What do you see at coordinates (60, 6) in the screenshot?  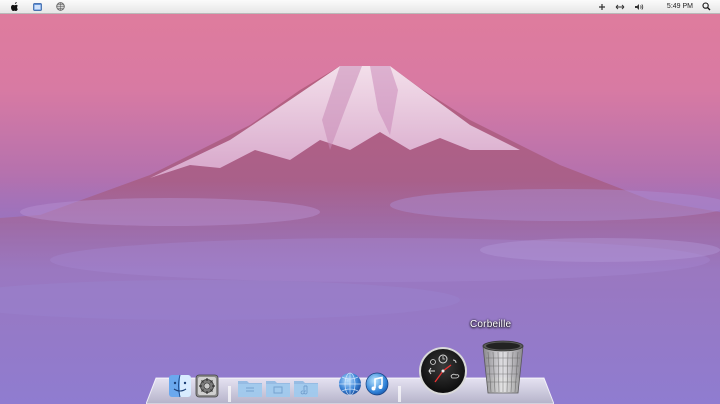 I see `network-globe-icon` at bounding box center [60, 6].